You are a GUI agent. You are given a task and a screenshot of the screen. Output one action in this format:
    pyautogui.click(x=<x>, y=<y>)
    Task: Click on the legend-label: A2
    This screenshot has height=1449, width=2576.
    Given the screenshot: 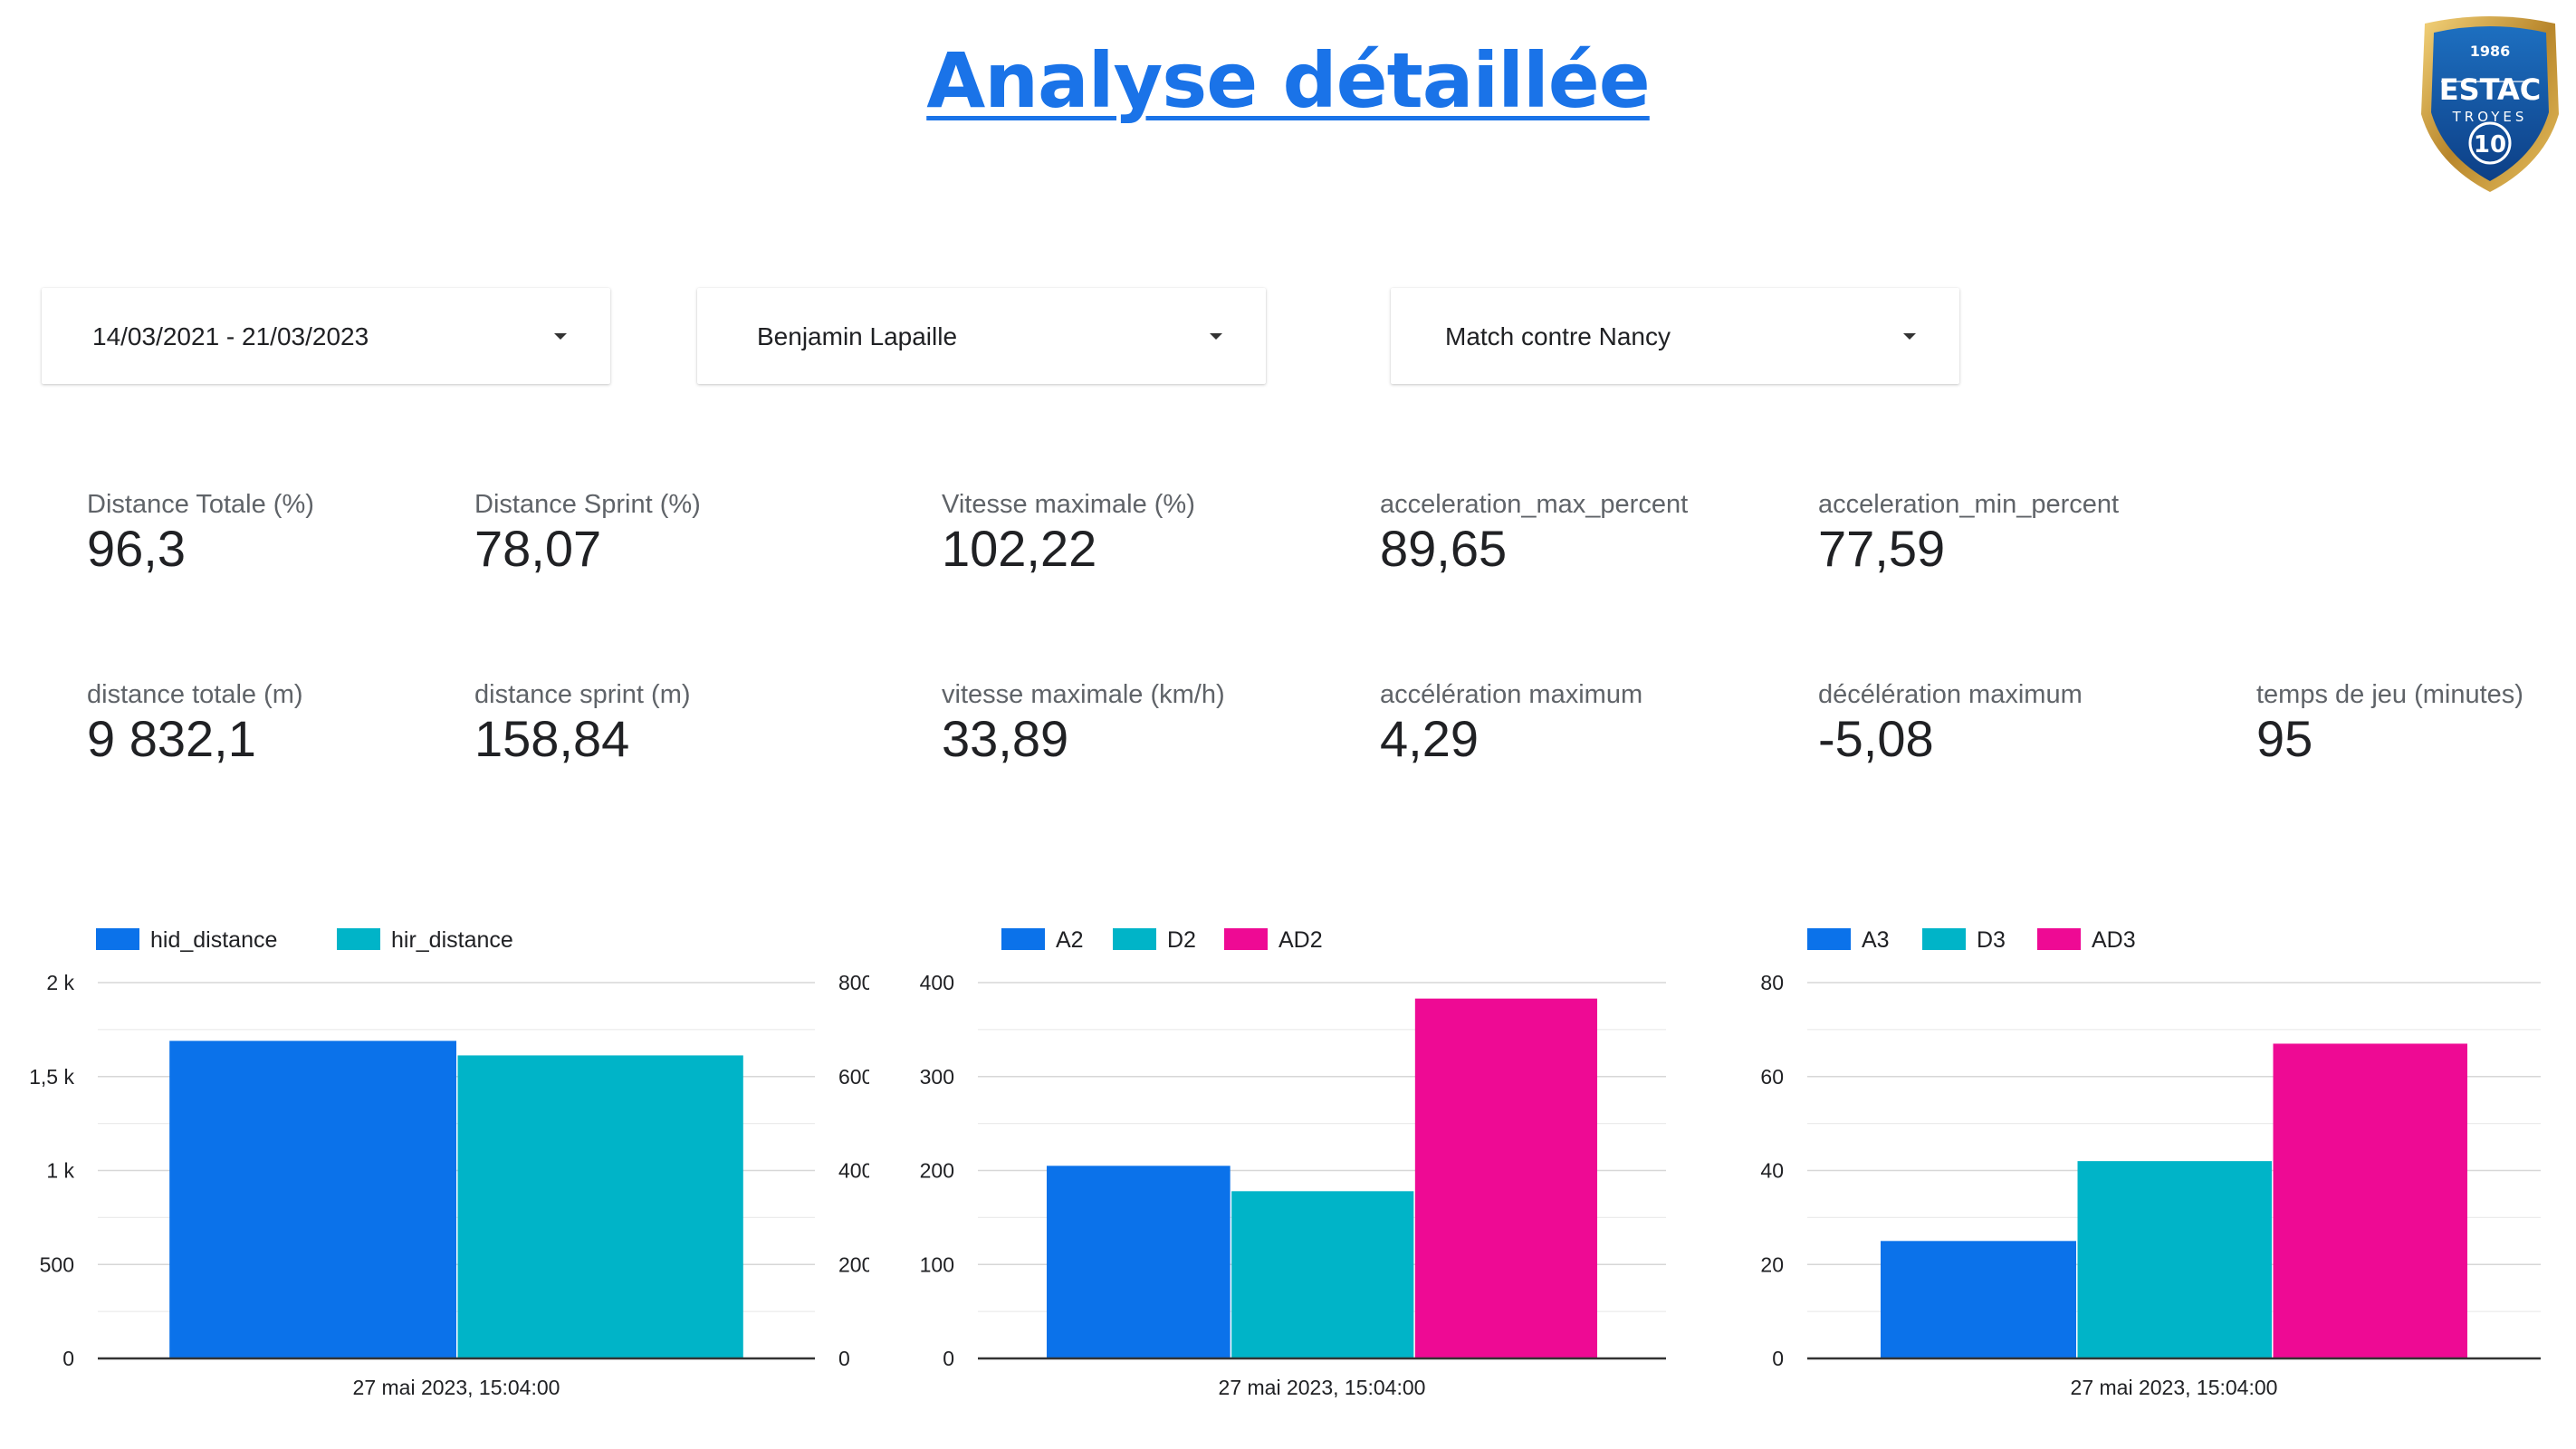 What is the action you would take?
    pyautogui.click(x=1070, y=940)
    